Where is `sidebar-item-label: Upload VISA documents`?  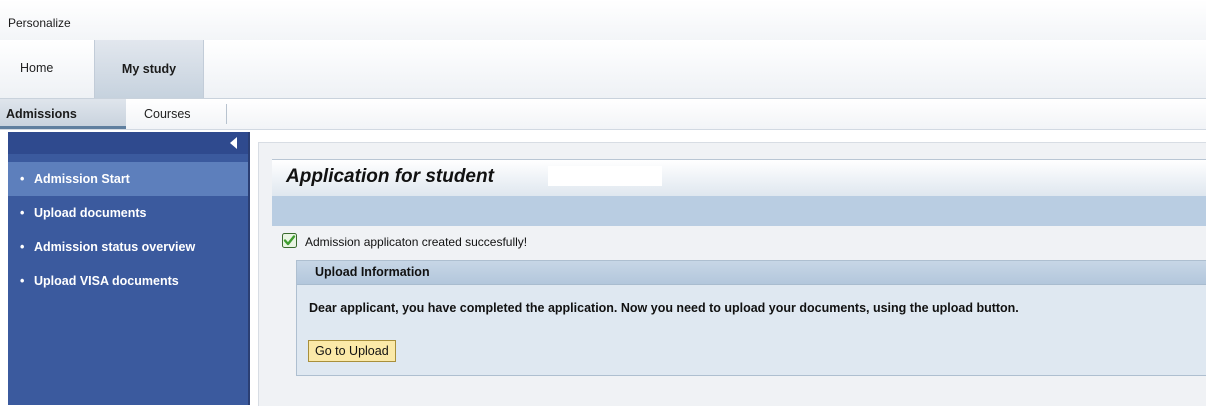
sidebar-item-label: Upload VISA documents is located at coordinates (106, 281).